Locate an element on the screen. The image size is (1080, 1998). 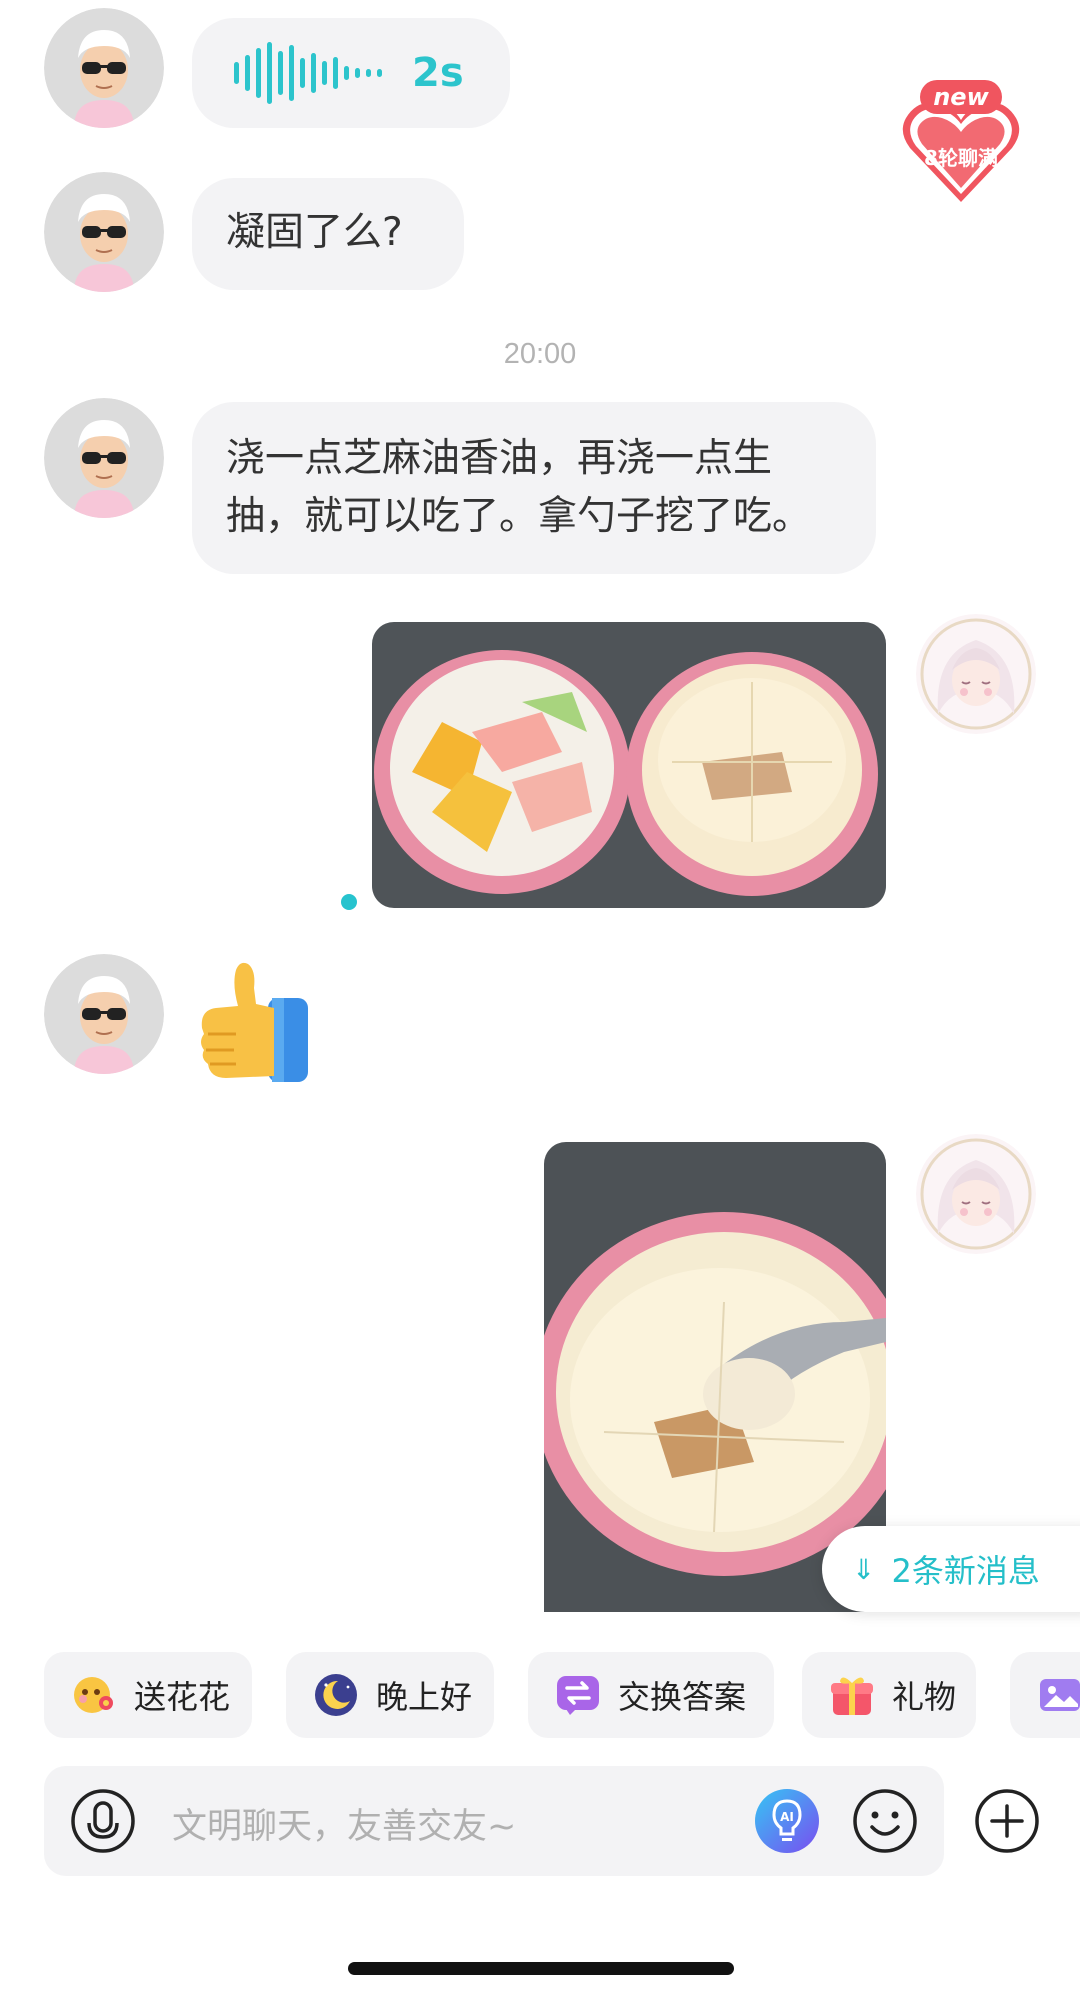
ai-assistant-icon: AI is located at coordinates (787, 1821).